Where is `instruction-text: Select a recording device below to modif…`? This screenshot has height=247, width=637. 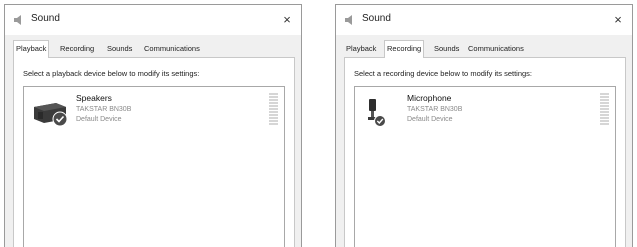 instruction-text: Select a recording device below to modif… is located at coordinates (443, 73).